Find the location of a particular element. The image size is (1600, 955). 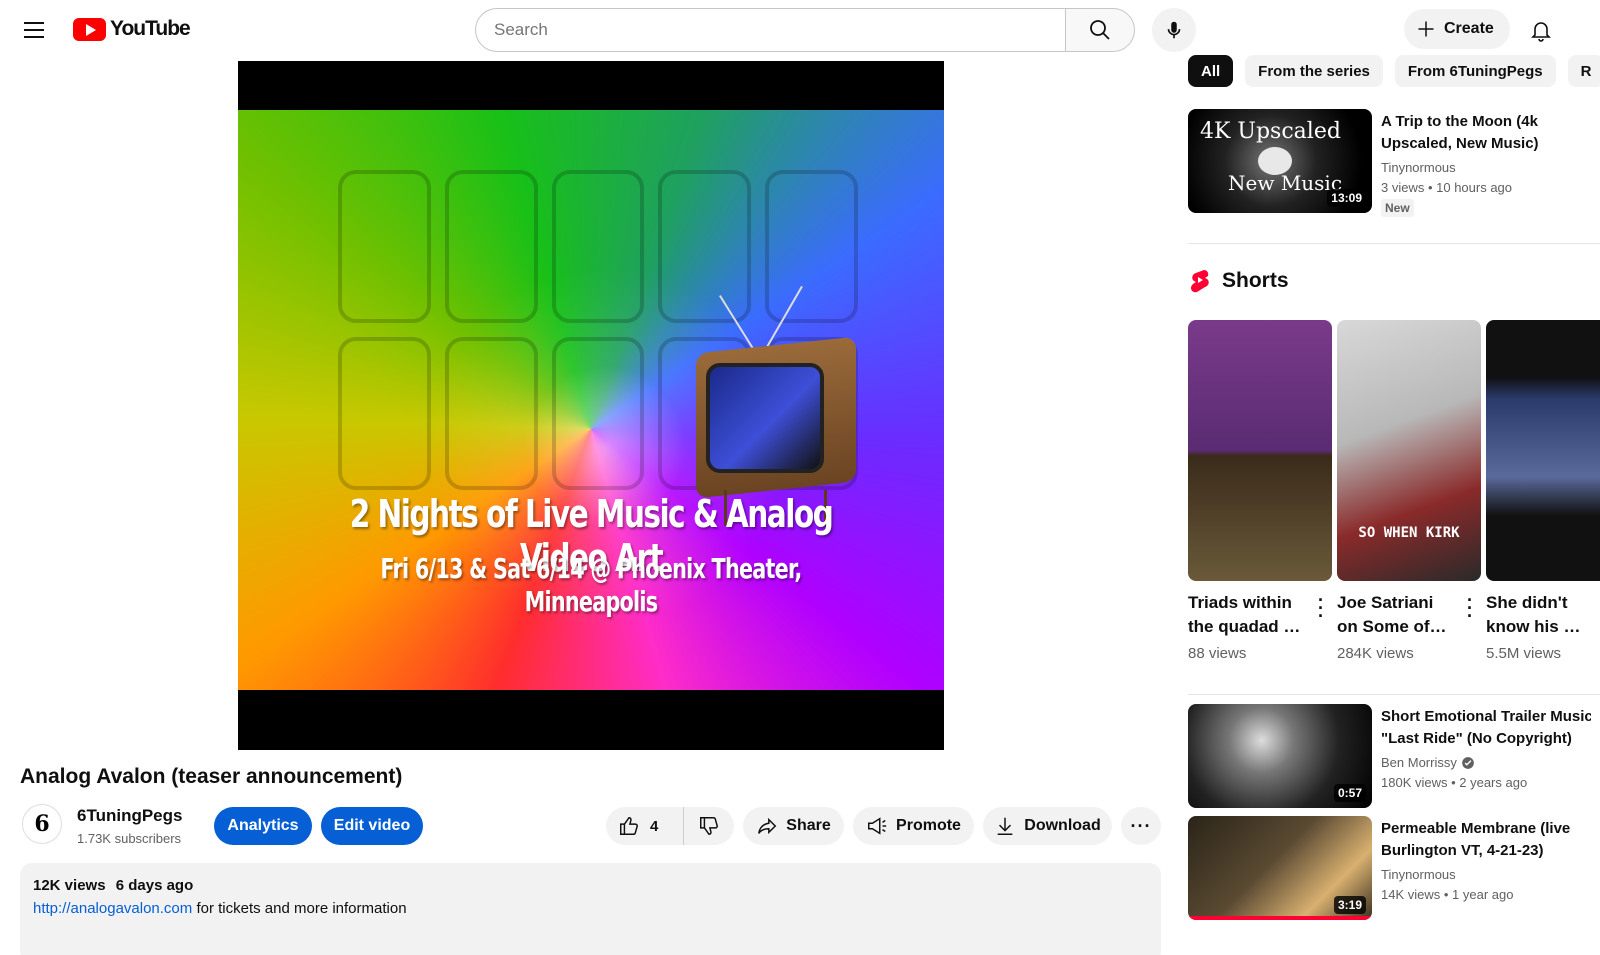

shorts-header: Shorts is located at coordinates (1238, 281).